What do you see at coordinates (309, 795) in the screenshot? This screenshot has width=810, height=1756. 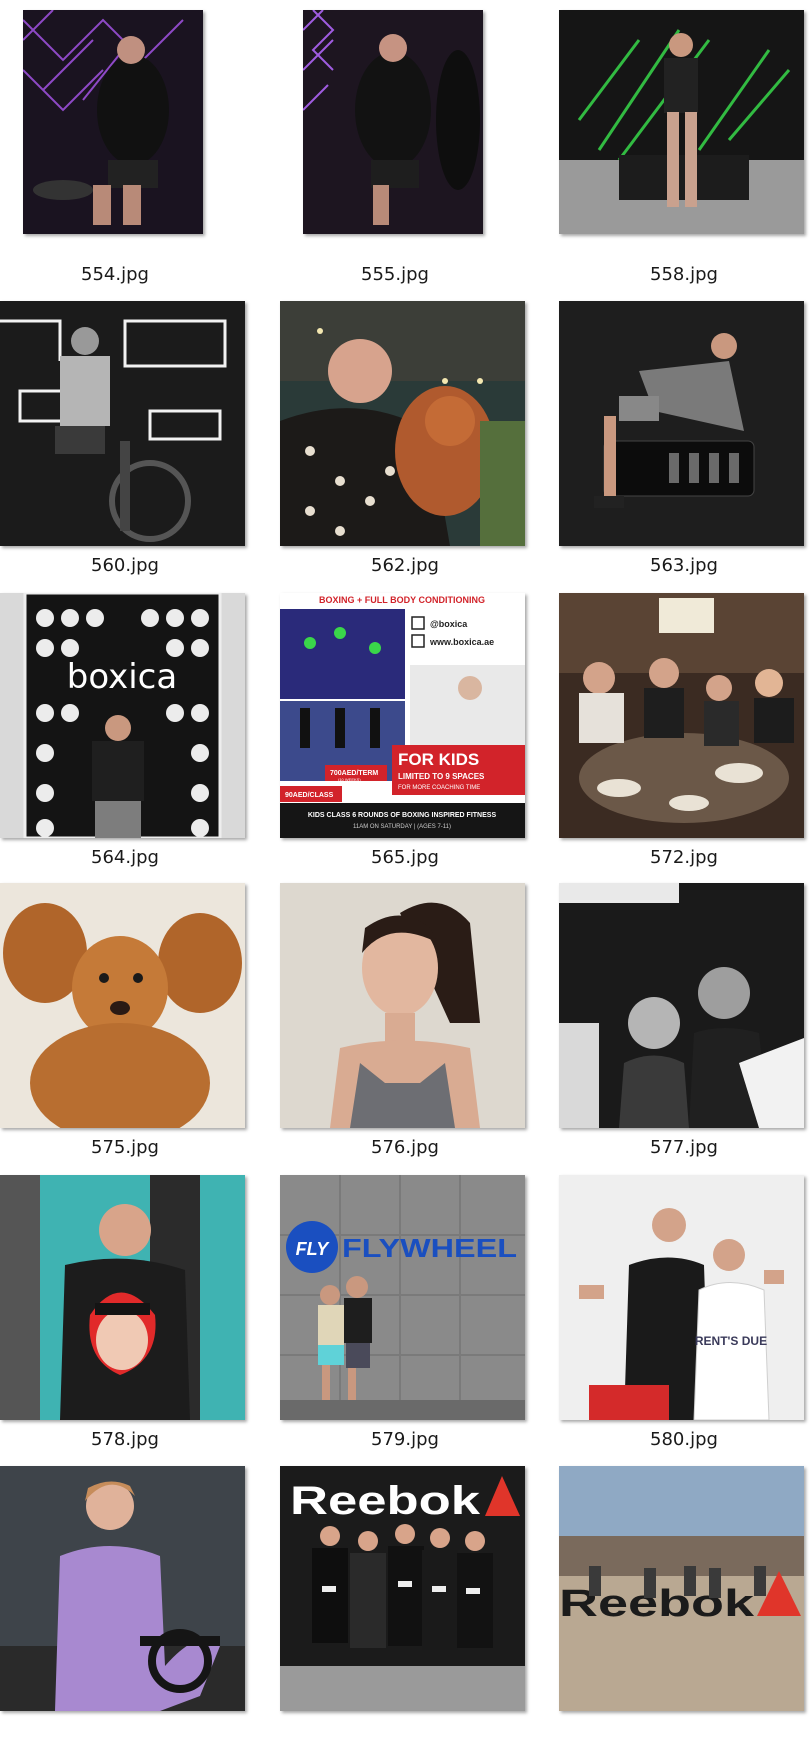 I see `flyer-price2: 90AED/CLASS` at bounding box center [309, 795].